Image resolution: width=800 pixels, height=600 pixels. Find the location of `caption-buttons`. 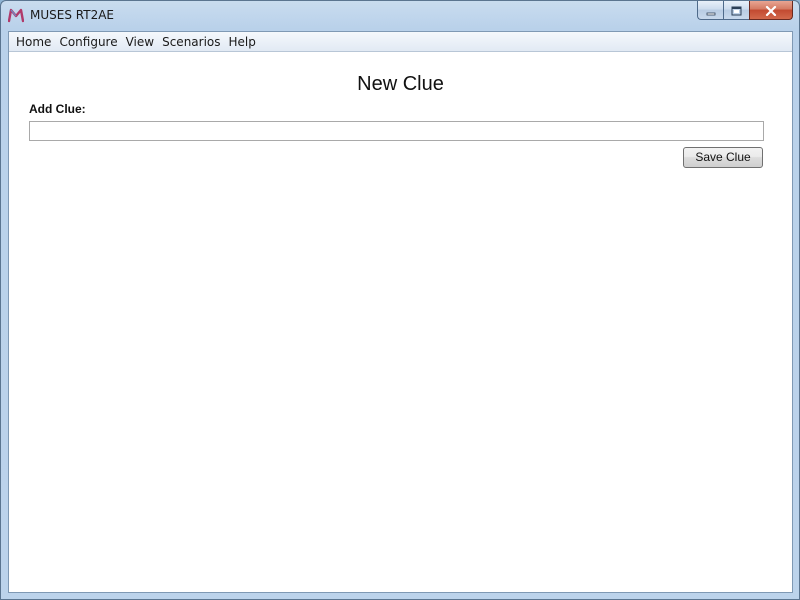

caption-buttons is located at coordinates (745, 11).